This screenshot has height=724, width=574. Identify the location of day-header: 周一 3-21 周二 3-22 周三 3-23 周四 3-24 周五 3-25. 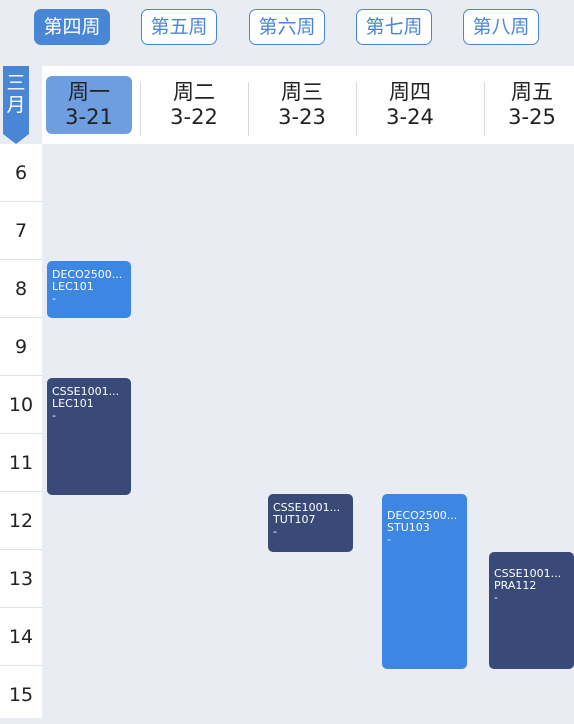
(308, 105).